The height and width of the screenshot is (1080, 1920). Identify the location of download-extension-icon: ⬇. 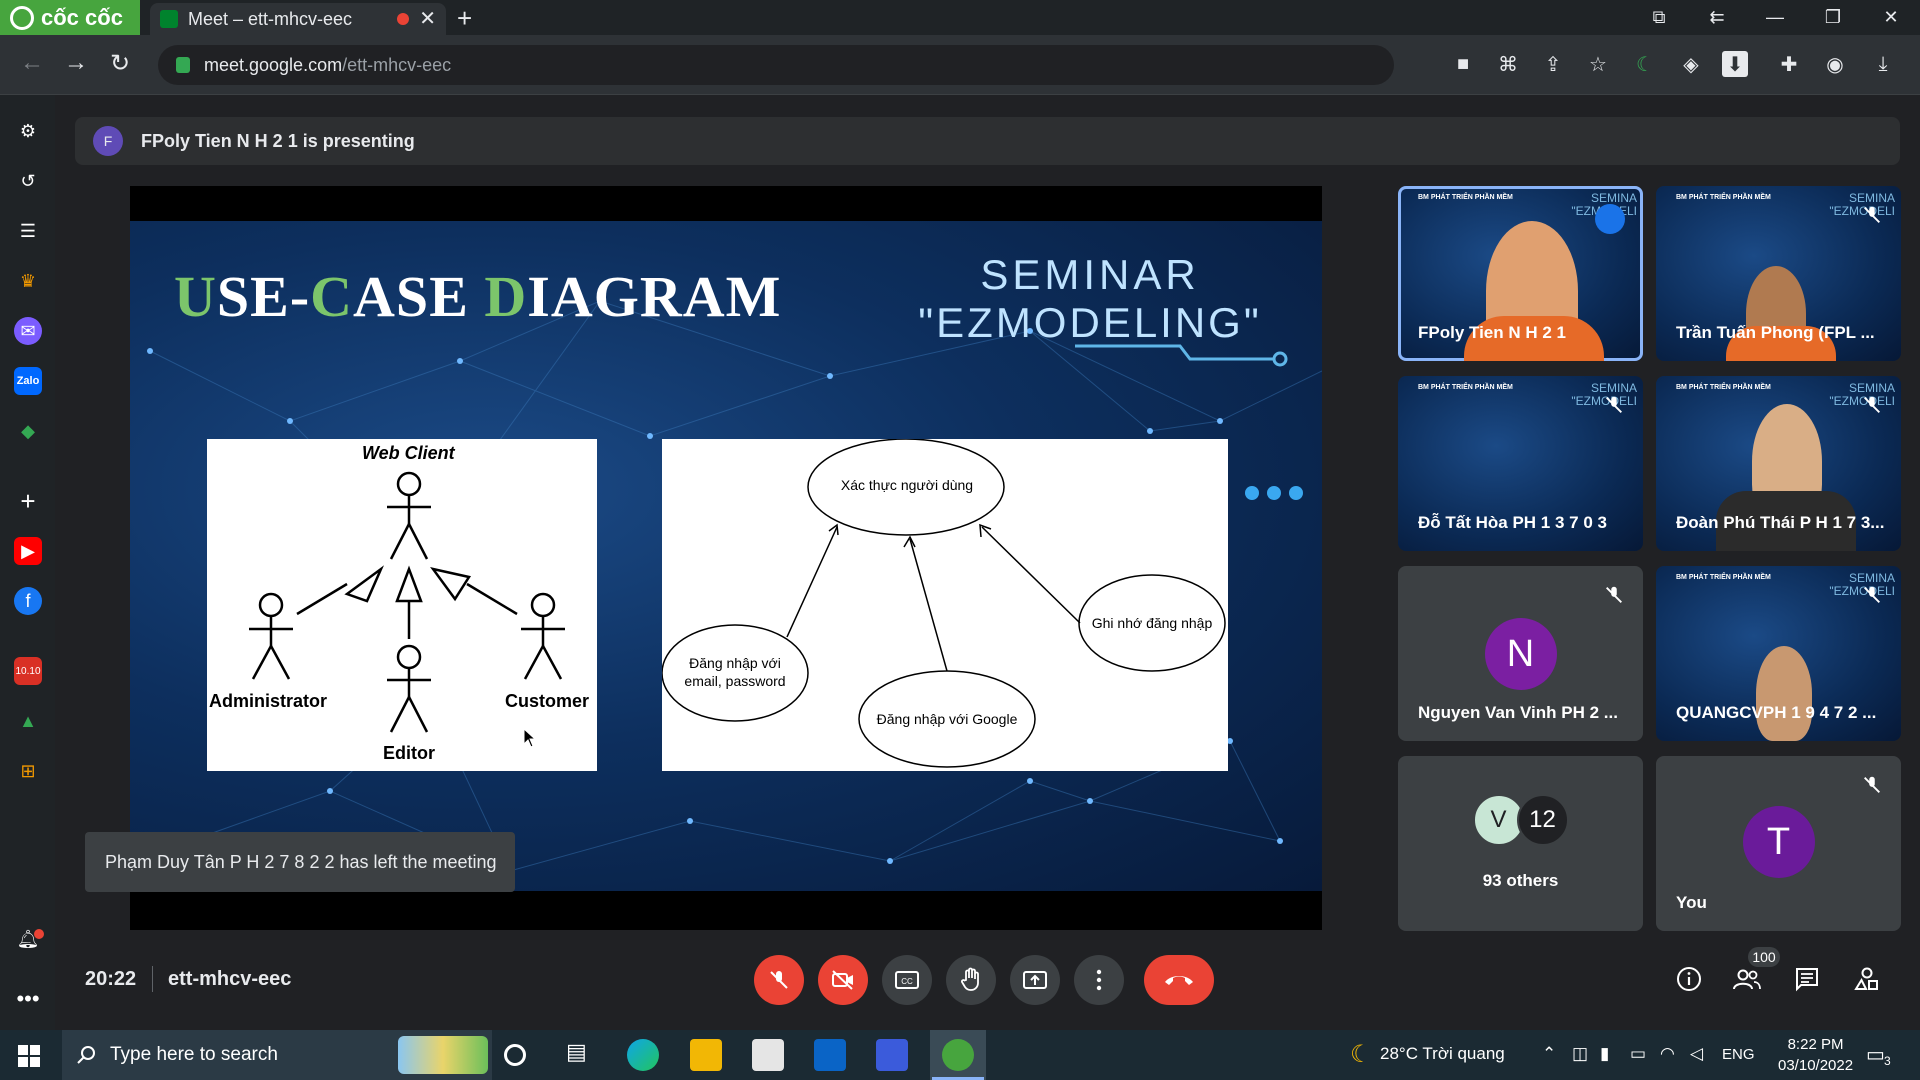
(1735, 64).